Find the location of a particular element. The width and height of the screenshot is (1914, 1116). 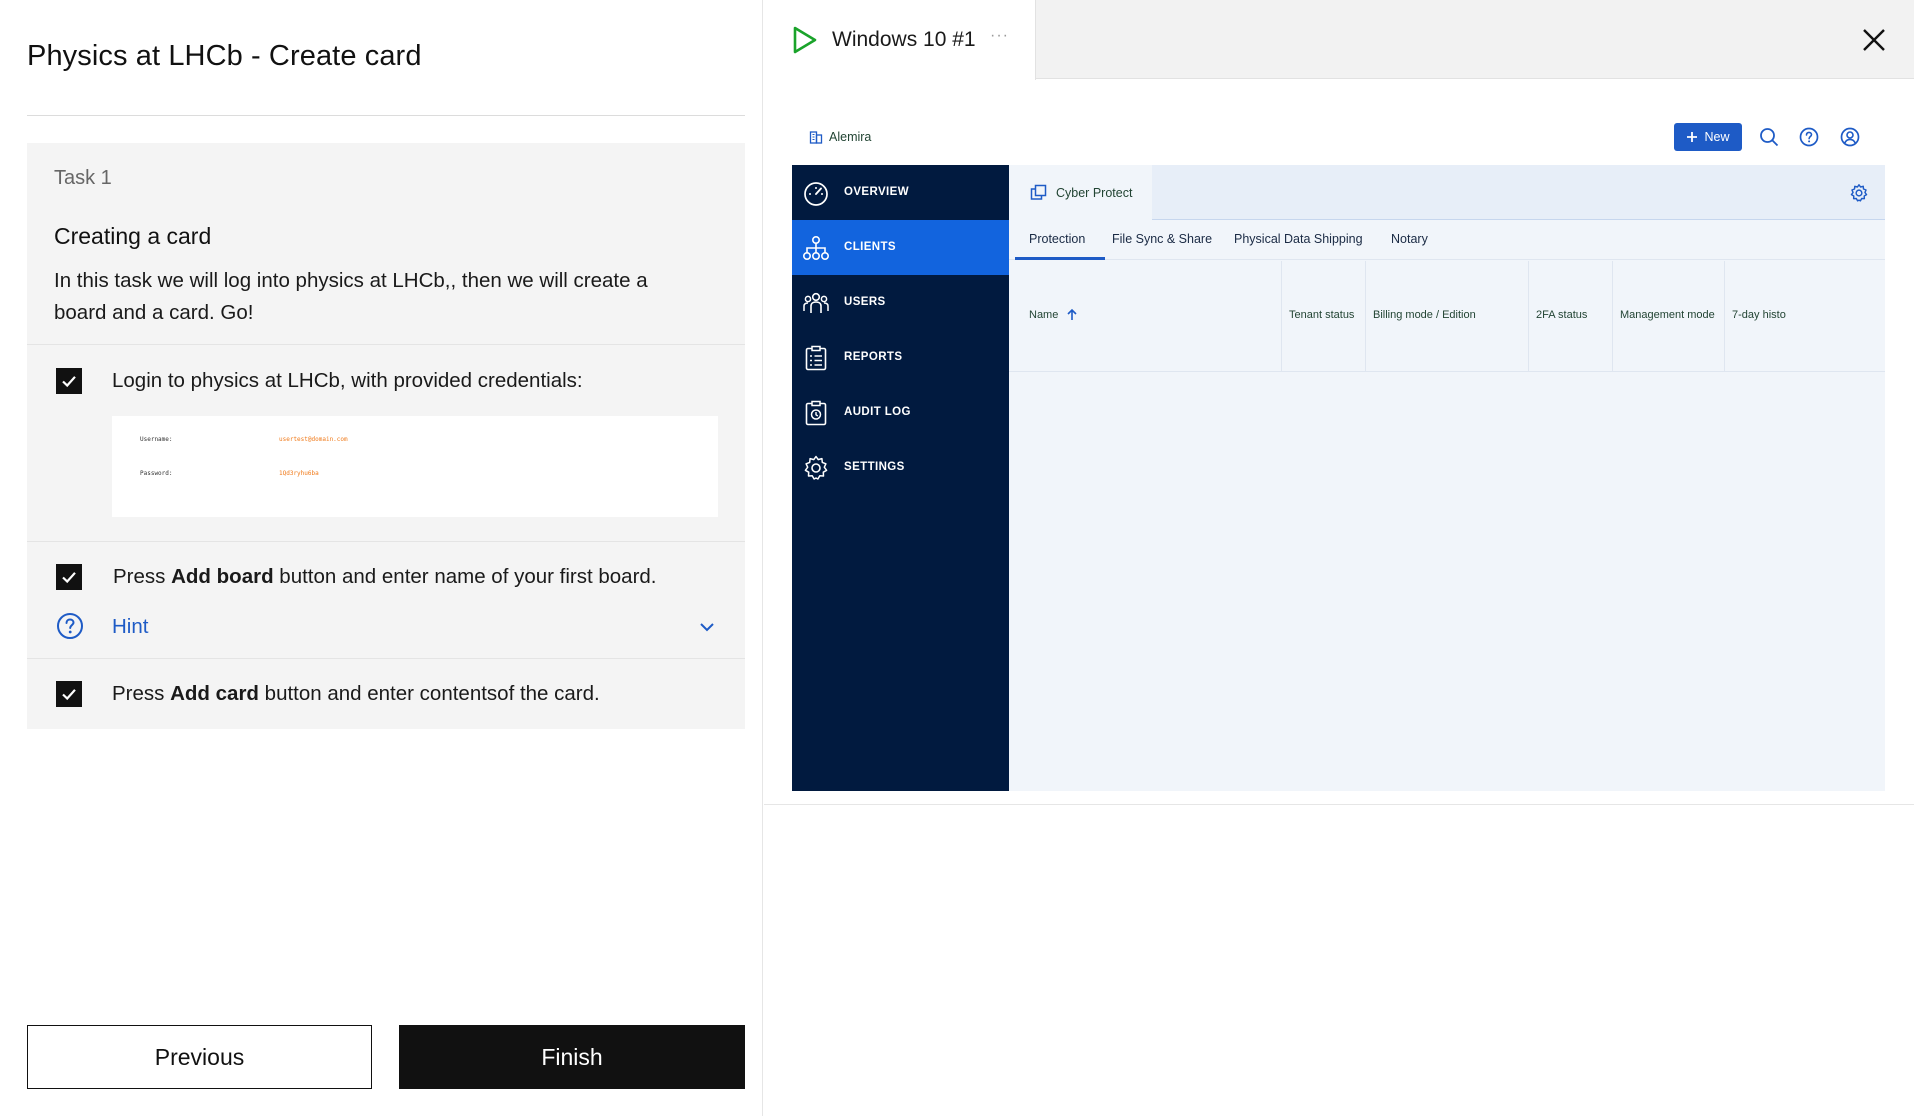

service-bar: Cyber Protect is located at coordinates (1447, 193).